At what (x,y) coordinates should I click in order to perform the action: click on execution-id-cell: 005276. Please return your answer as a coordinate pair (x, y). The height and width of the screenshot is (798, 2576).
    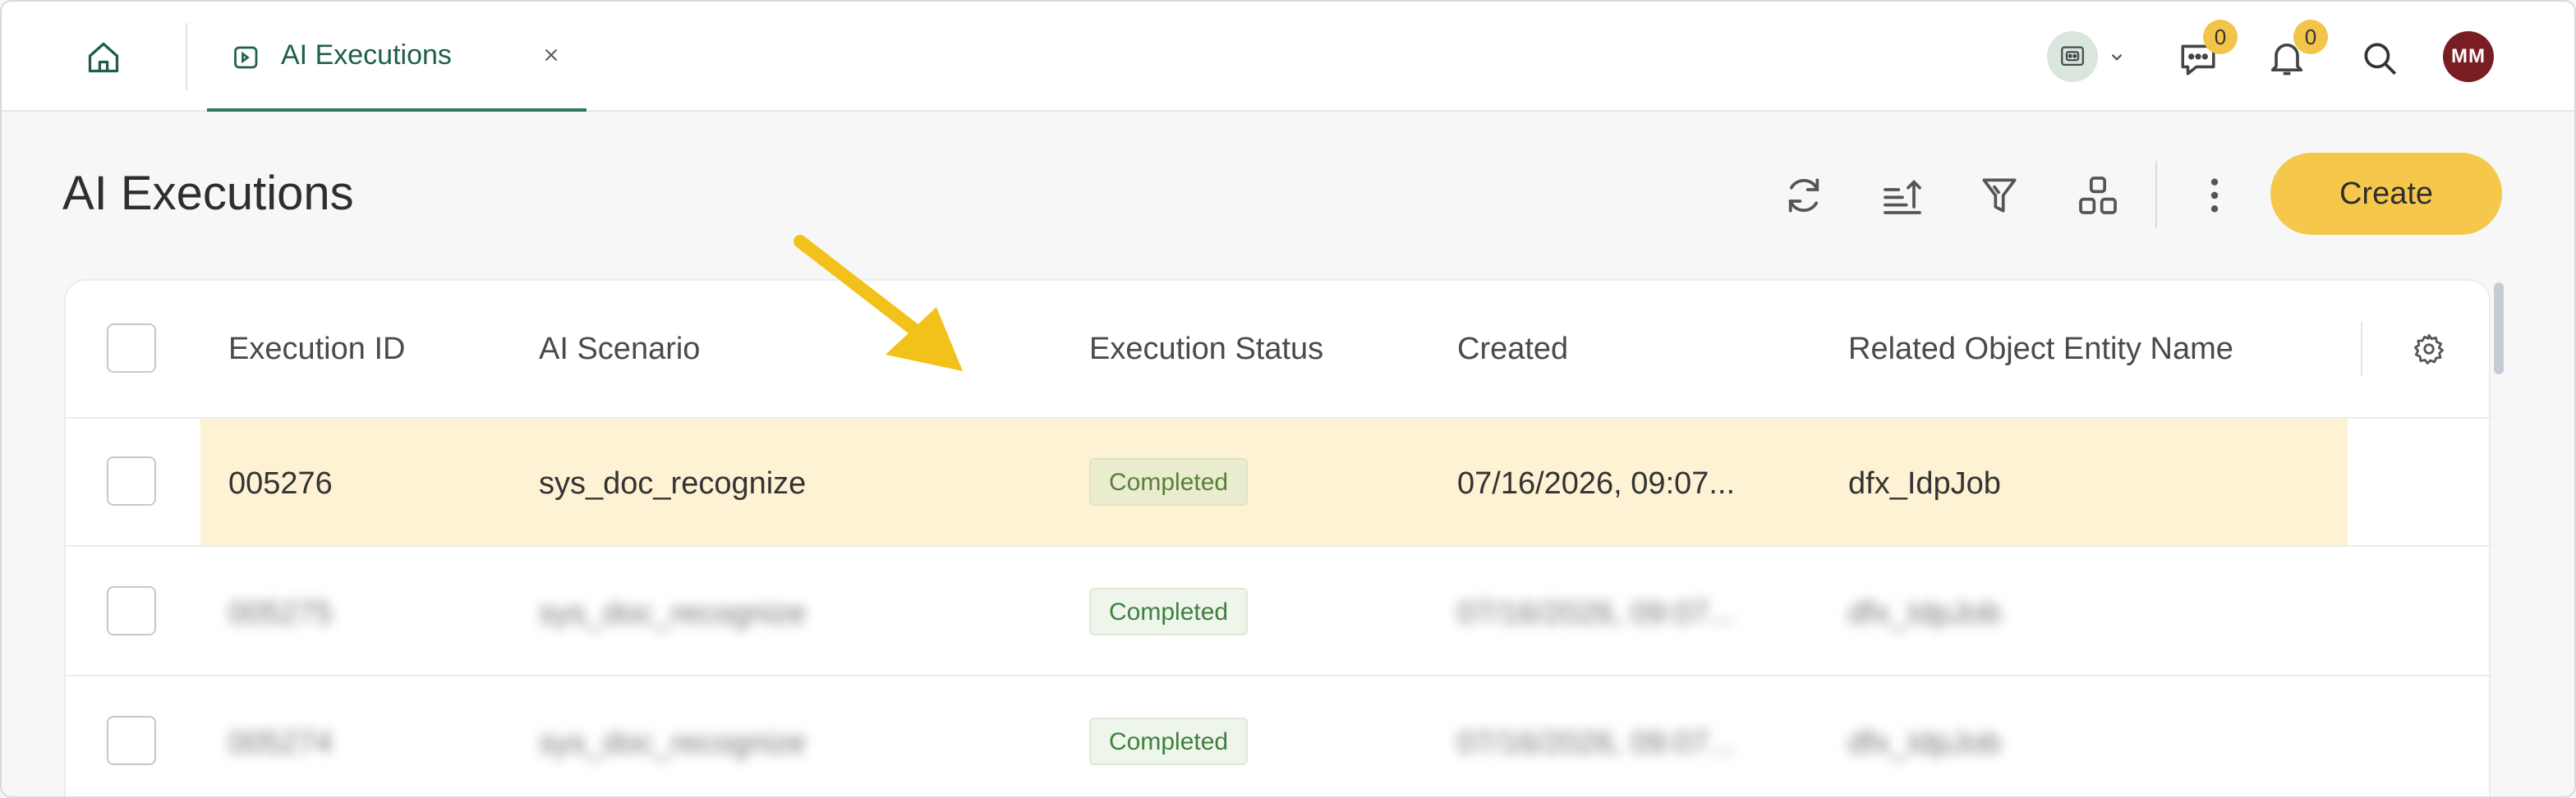
    Looking at the image, I should click on (280, 484).